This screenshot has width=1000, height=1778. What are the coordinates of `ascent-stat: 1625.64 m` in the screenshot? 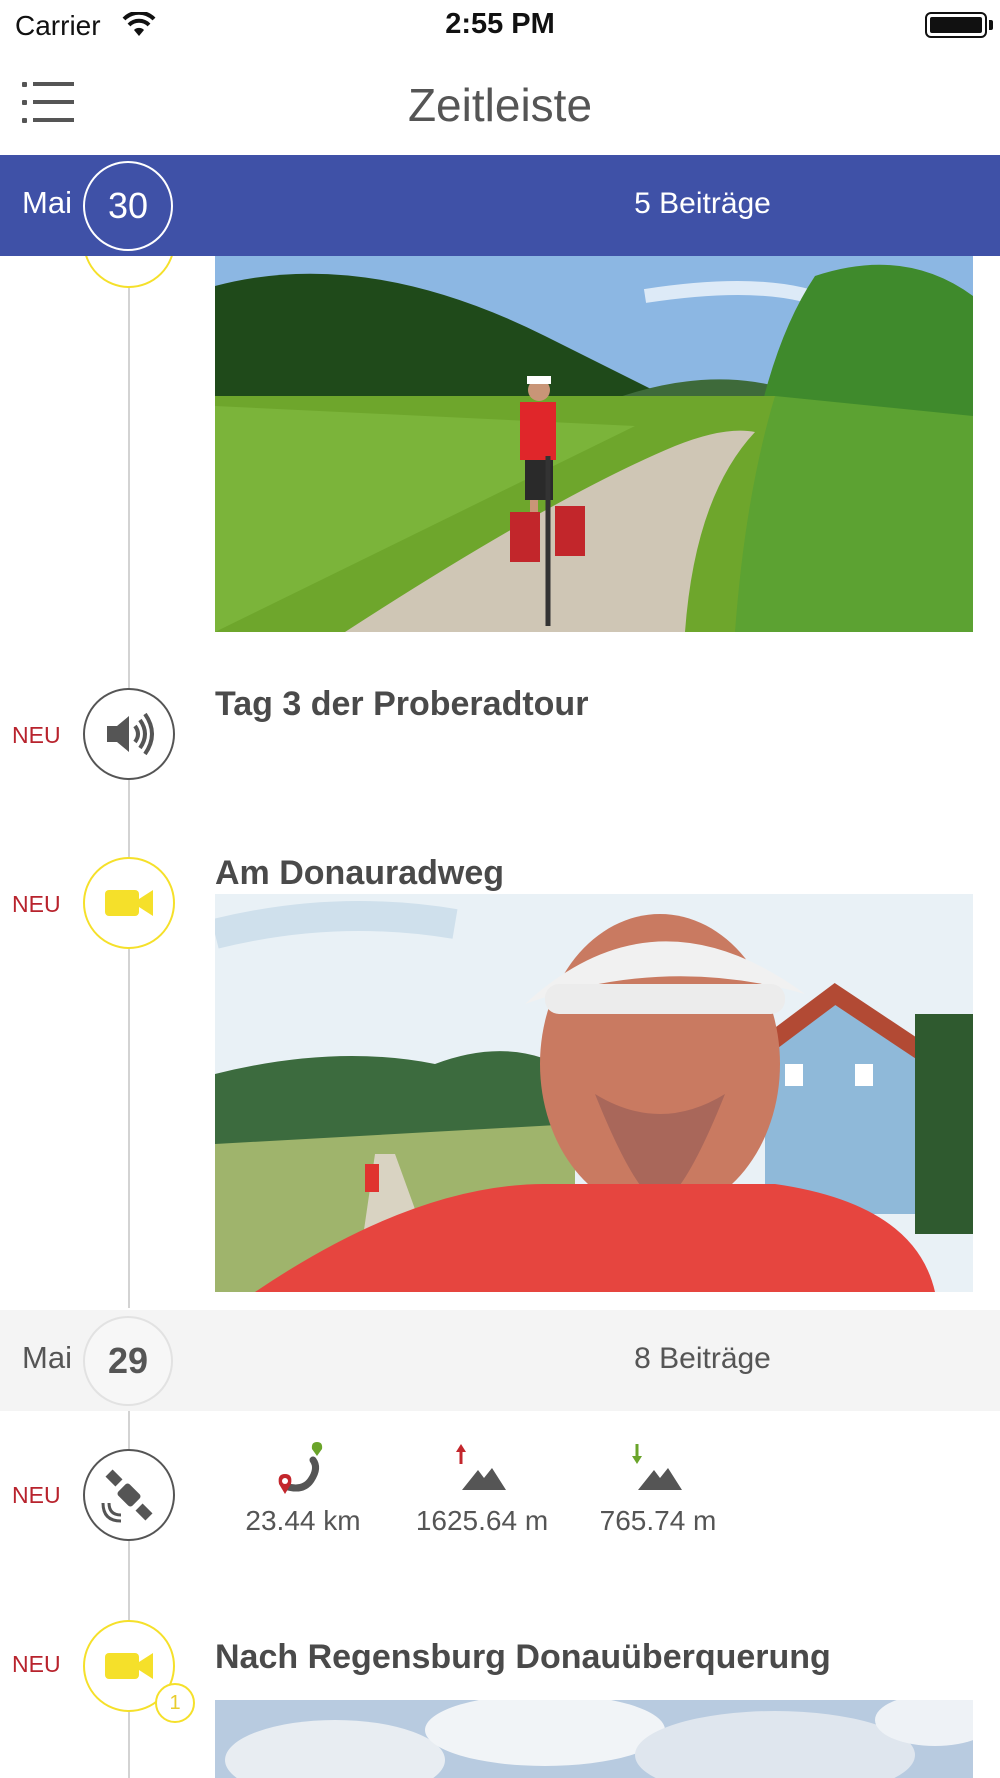 It's located at (482, 1488).